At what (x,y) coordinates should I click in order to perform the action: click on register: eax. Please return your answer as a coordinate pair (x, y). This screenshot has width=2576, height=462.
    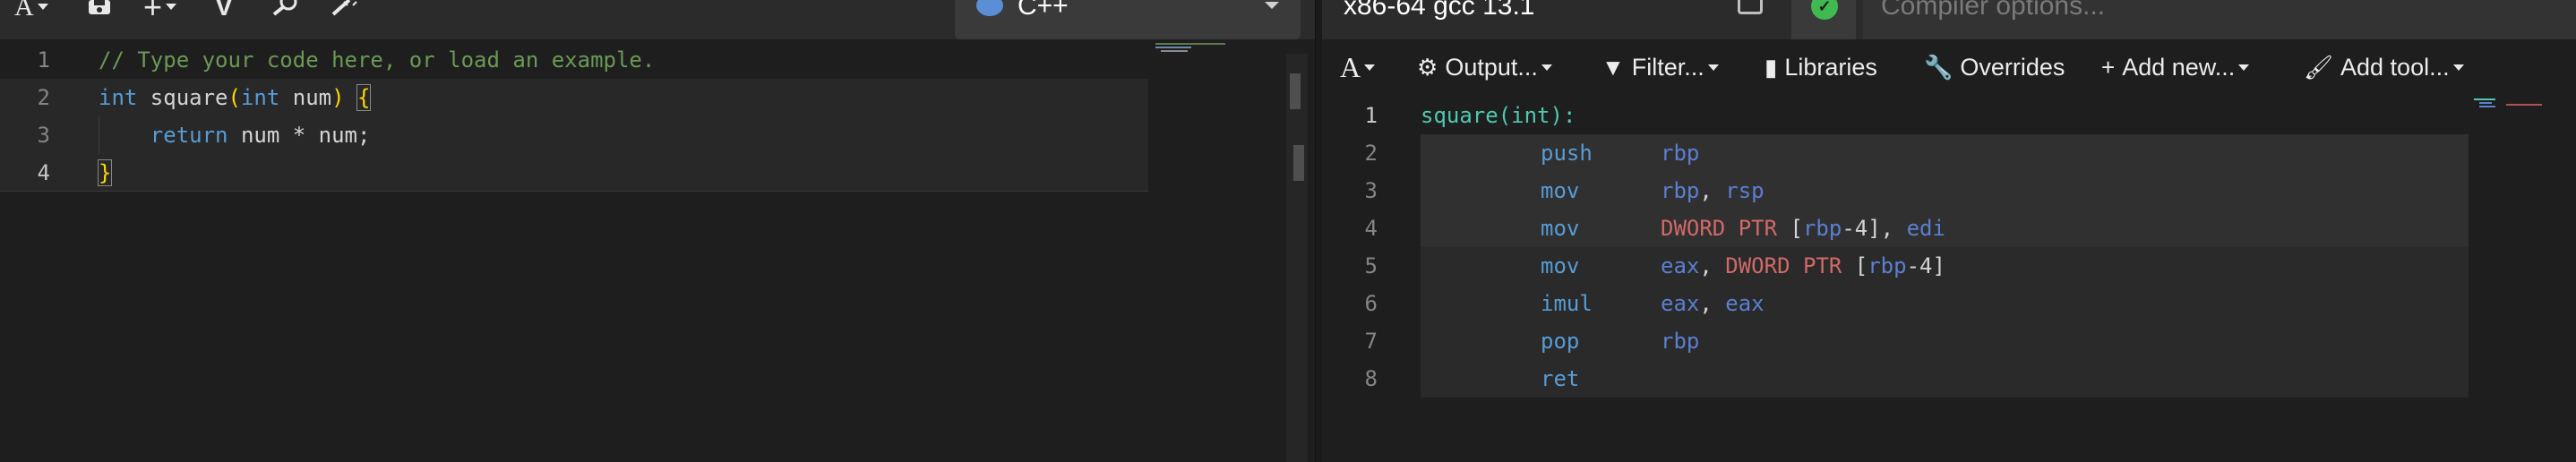
    Looking at the image, I should click on (1680, 303).